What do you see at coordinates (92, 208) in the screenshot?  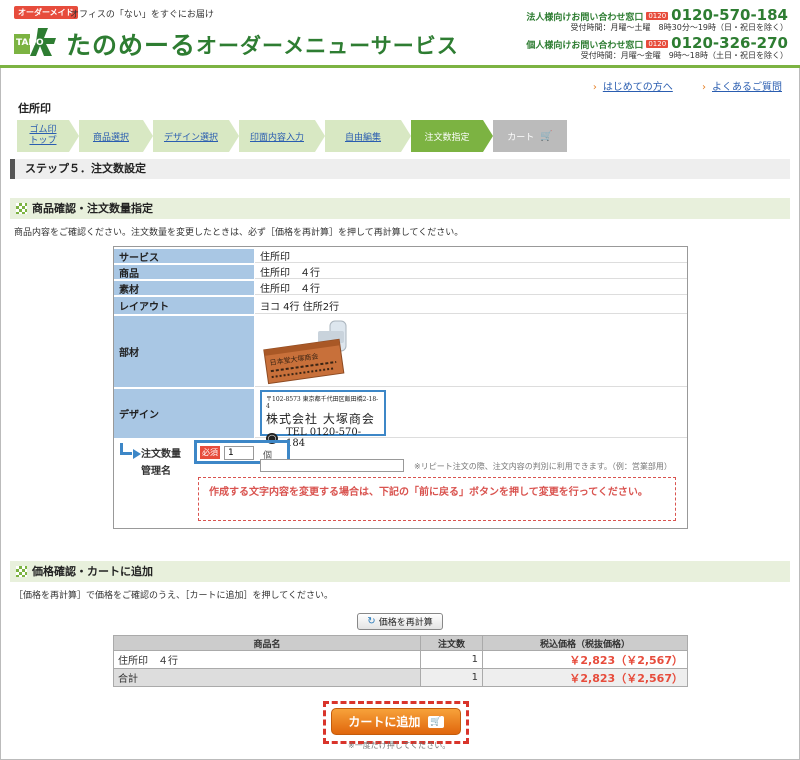 I see `section-title: 商品確認・注文数量指定` at bounding box center [92, 208].